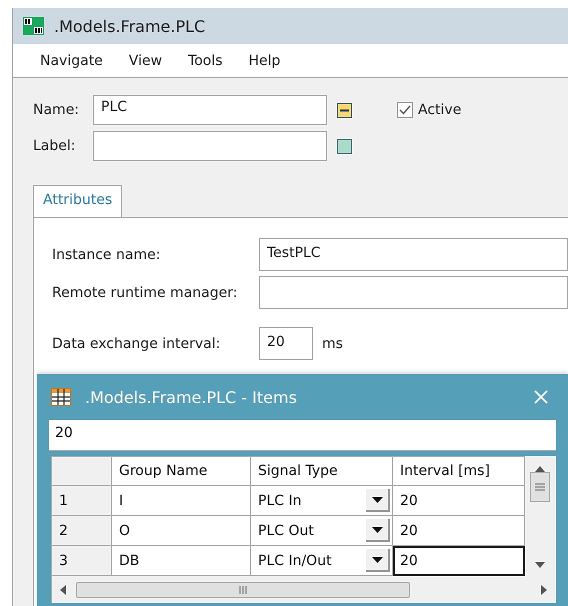  Describe the element at coordinates (191, 397) in the screenshot. I see `dialog-title: .Models.Frame.PLC - Items` at that location.